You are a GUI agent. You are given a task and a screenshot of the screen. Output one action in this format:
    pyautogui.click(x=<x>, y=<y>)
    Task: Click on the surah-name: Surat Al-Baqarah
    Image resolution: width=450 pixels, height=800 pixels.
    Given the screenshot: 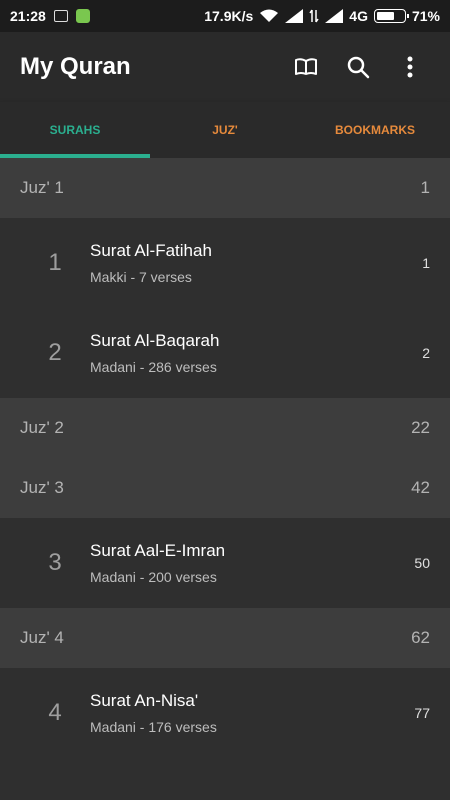 What is the action you would take?
    pyautogui.click(x=155, y=340)
    